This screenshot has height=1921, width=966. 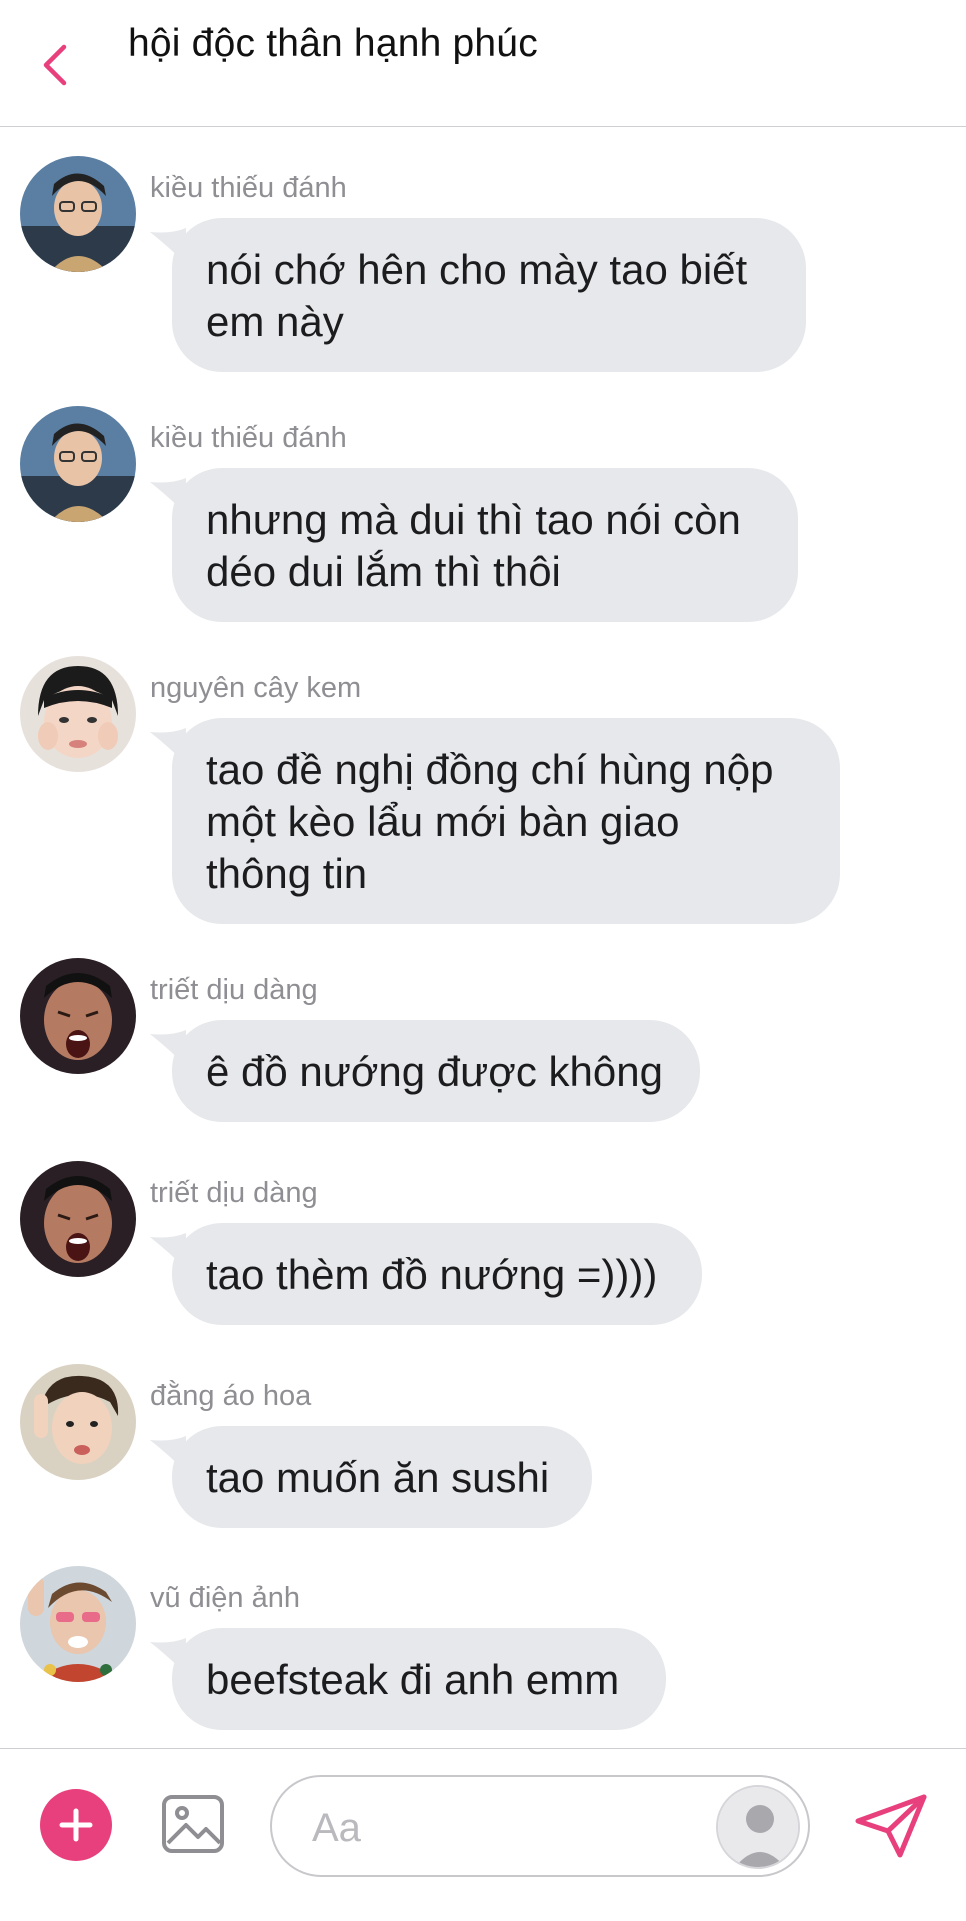 What do you see at coordinates (231, 1396) in the screenshot?
I see `sender-name: đằng áo hoa` at bounding box center [231, 1396].